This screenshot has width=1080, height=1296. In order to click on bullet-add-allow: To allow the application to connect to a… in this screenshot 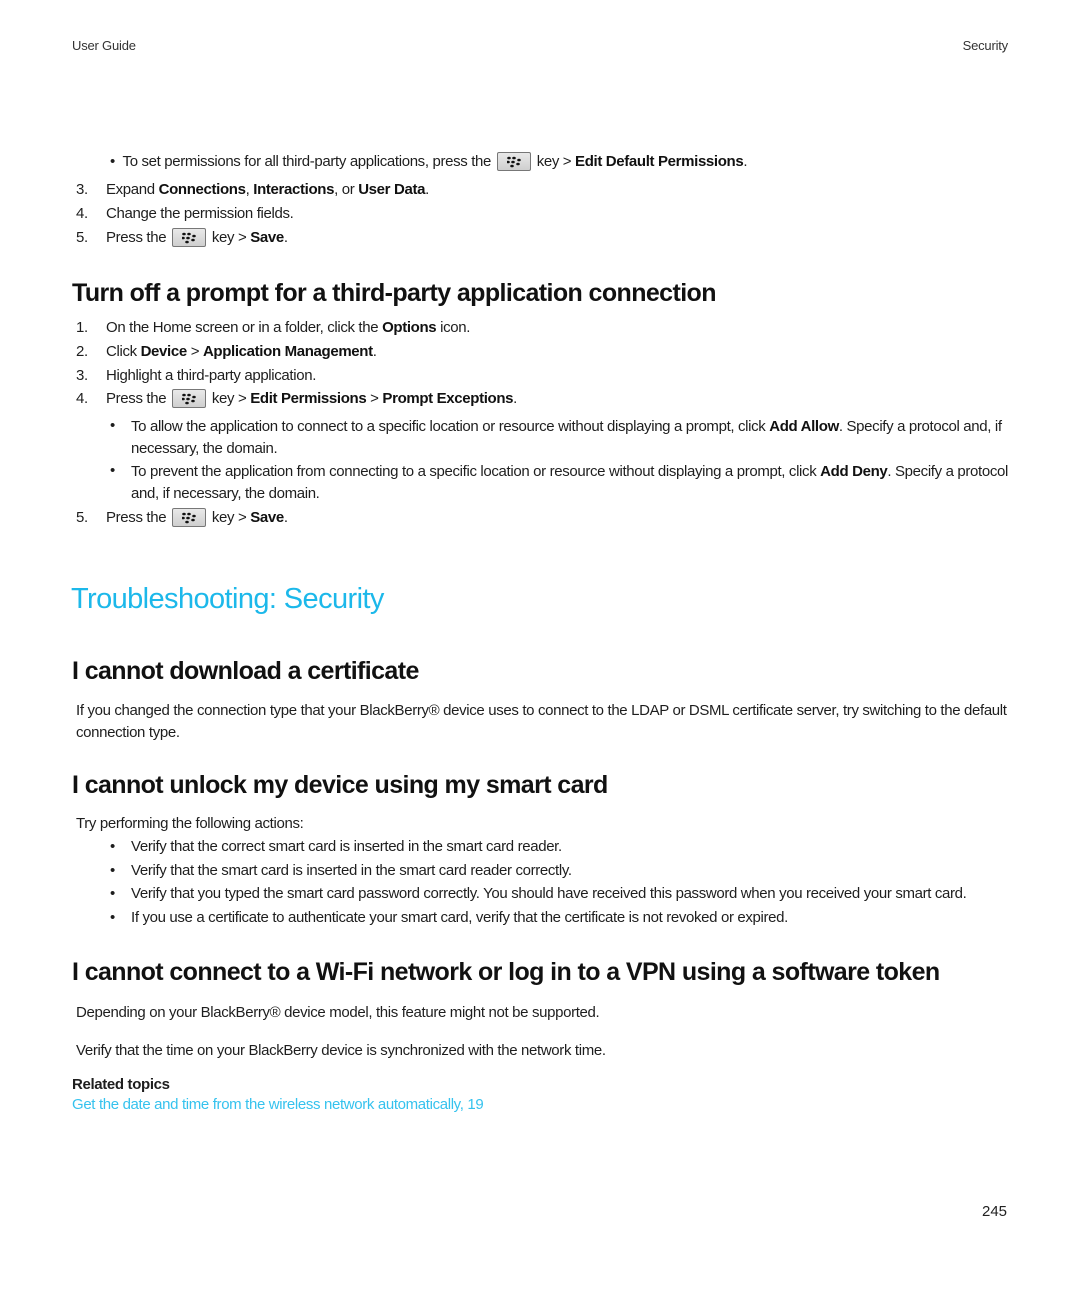, I will do `click(566, 437)`.